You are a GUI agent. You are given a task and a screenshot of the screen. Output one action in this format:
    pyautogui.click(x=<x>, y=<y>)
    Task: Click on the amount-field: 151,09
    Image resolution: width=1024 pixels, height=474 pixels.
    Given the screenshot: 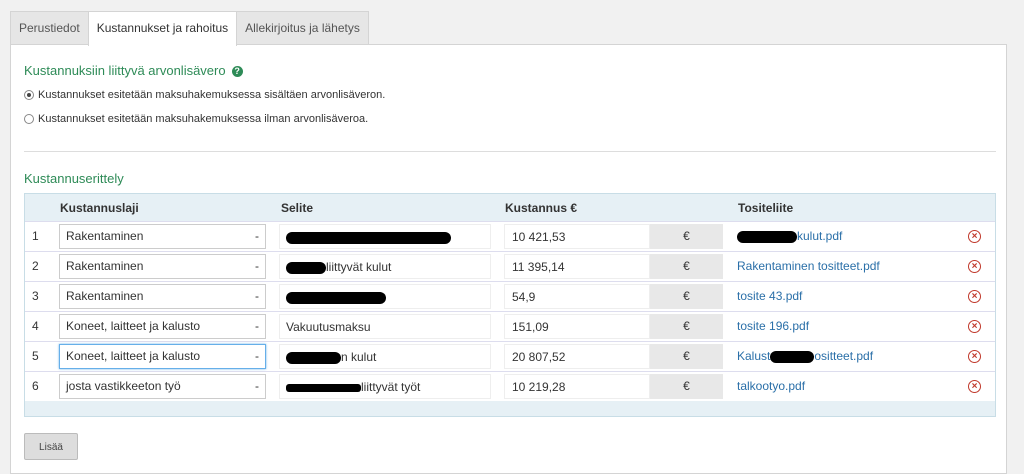 What is the action you would take?
    pyautogui.click(x=577, y=326)
    